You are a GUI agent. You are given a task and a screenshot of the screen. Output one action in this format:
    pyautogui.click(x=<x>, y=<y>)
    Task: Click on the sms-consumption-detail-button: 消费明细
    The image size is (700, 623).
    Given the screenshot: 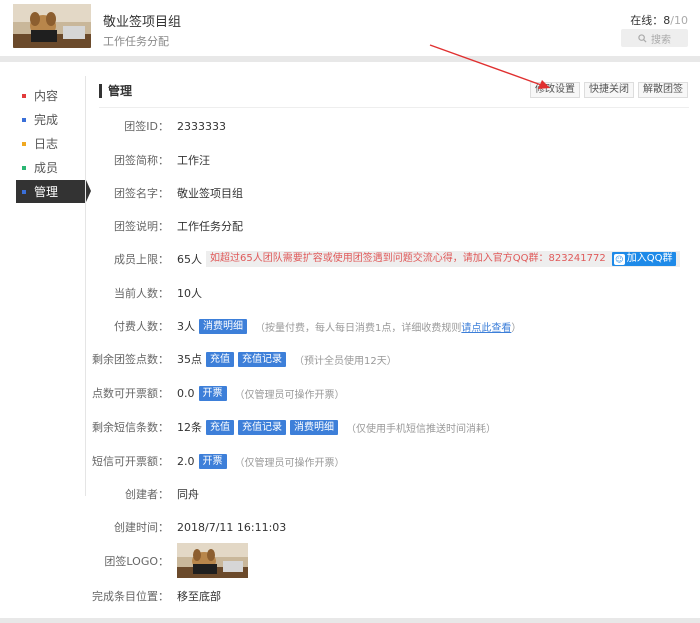 What is the action you would take?
    pyautogui.click(x=314, y=427)
    